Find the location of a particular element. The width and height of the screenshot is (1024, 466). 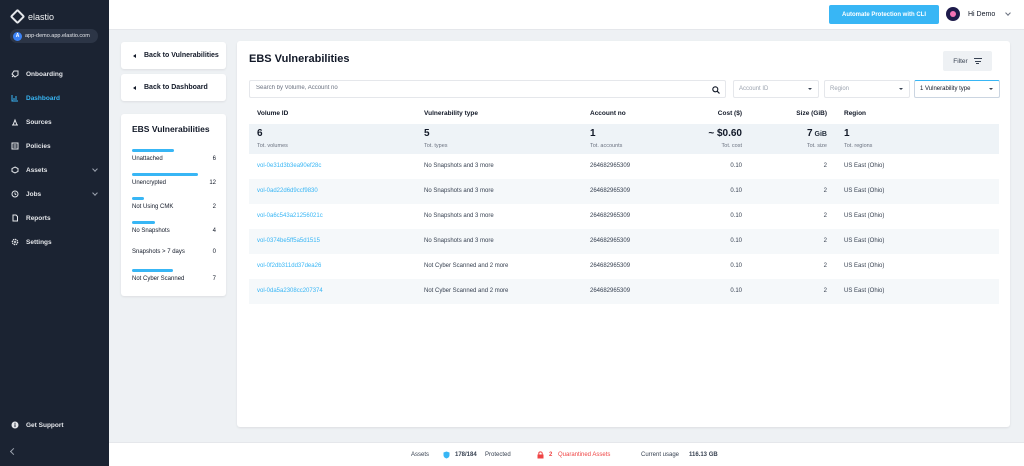

summary-item: Snapshots > 7 days 0 is located at coordinates (174, 250).